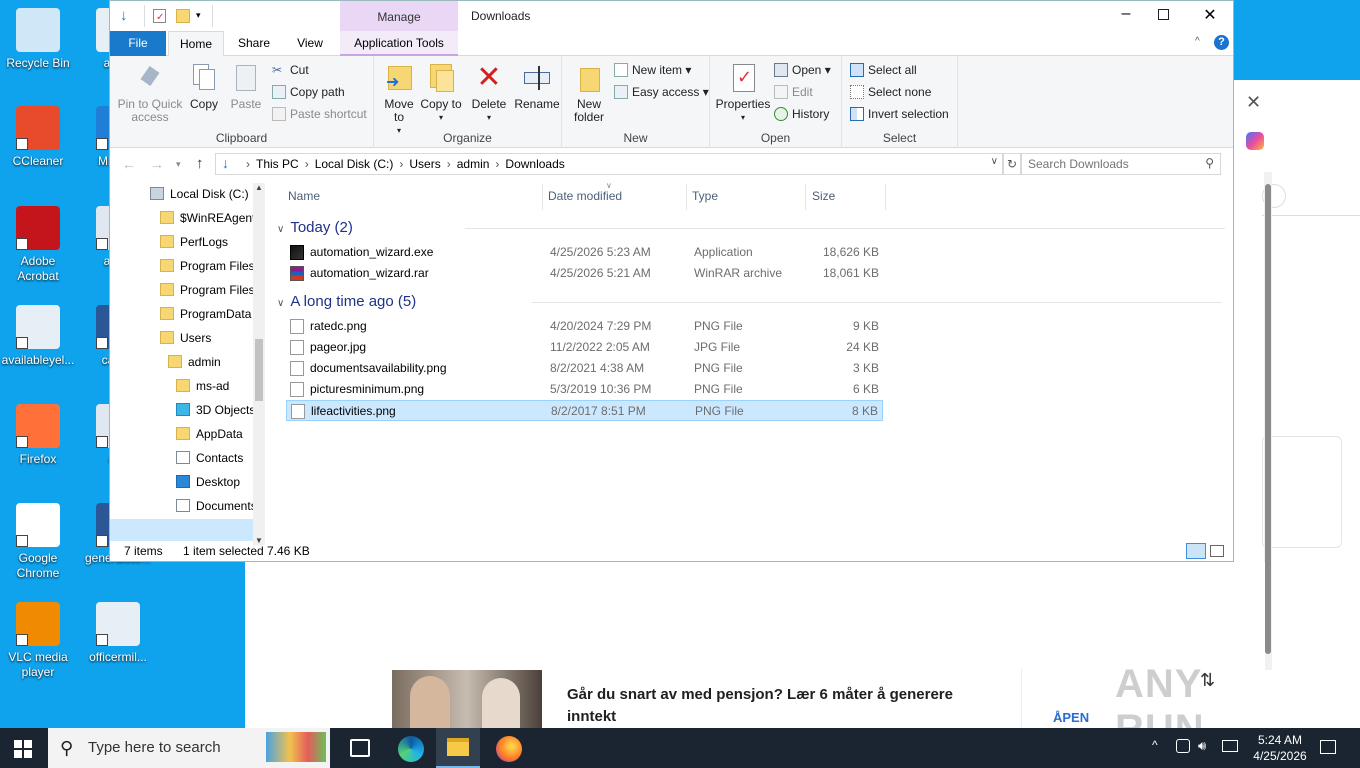  I want to click on nav-item: Users, so click(185, 338).